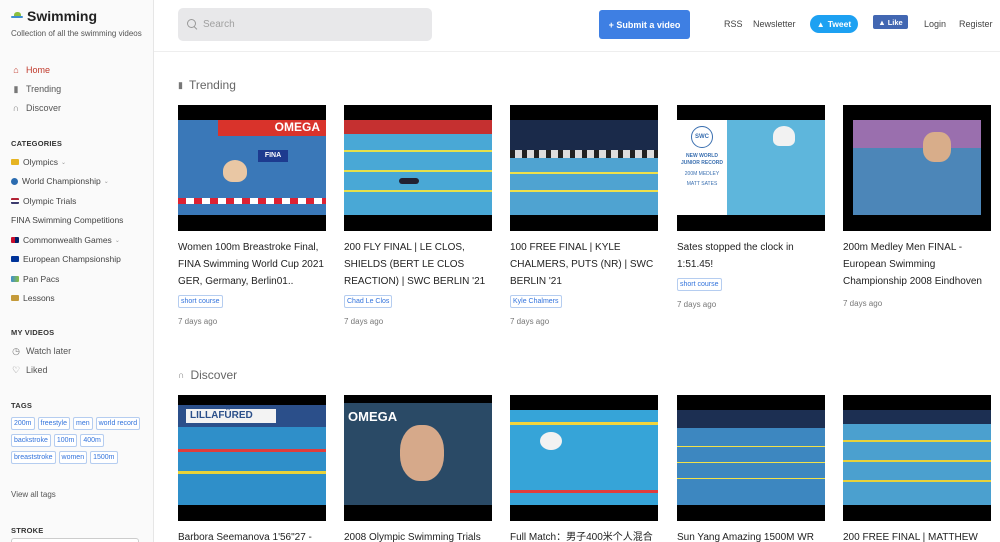 This screenshot has height=542, width=1000. What do you see at coordinates (67, 220) in the screenshot?
I see `category-fina: FINA Swimming Competitions` at bounding box center [67, 220].